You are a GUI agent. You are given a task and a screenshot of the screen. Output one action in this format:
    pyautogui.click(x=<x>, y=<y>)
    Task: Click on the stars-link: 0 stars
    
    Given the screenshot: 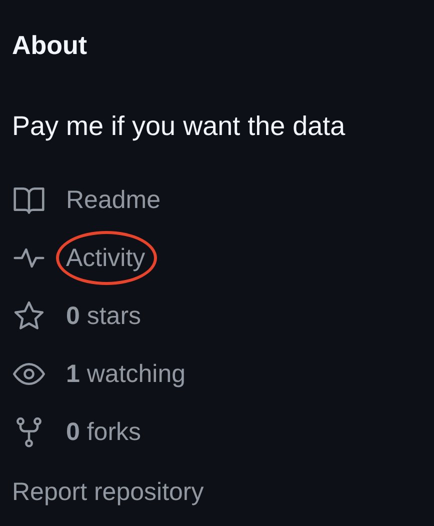 What is the action you would take?
    pyautogui.click(x=104, y=316)
    